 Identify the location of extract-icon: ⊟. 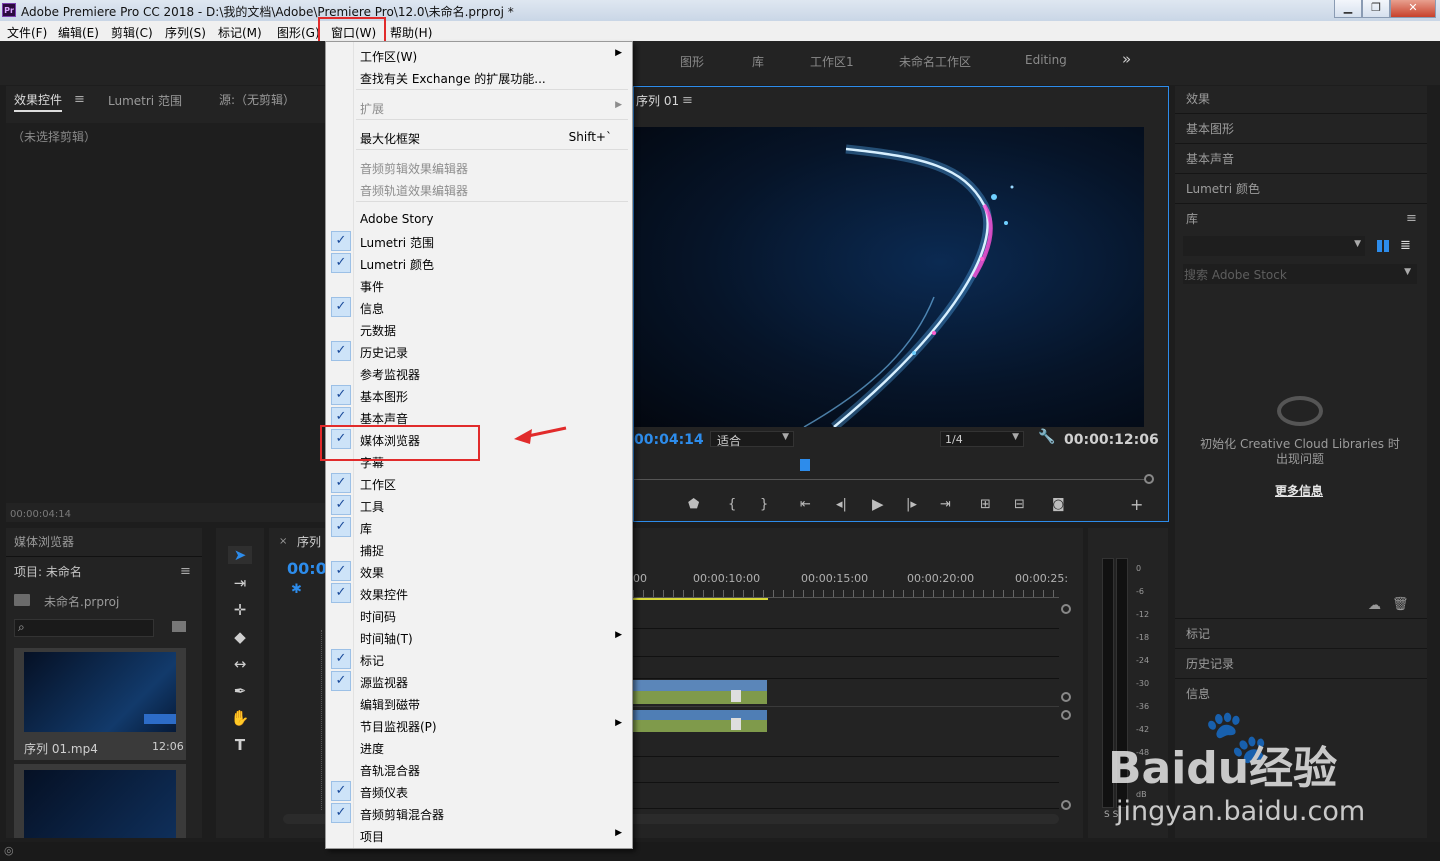
(1019, 504).